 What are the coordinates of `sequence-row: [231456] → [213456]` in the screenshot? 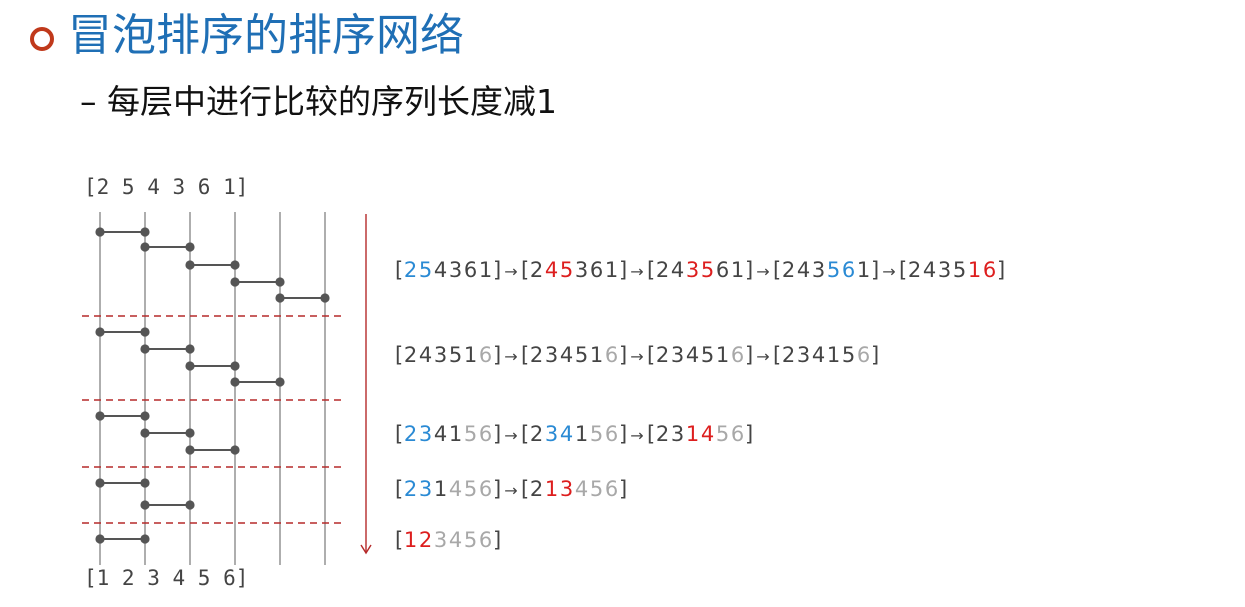 It's located at (511, 489).